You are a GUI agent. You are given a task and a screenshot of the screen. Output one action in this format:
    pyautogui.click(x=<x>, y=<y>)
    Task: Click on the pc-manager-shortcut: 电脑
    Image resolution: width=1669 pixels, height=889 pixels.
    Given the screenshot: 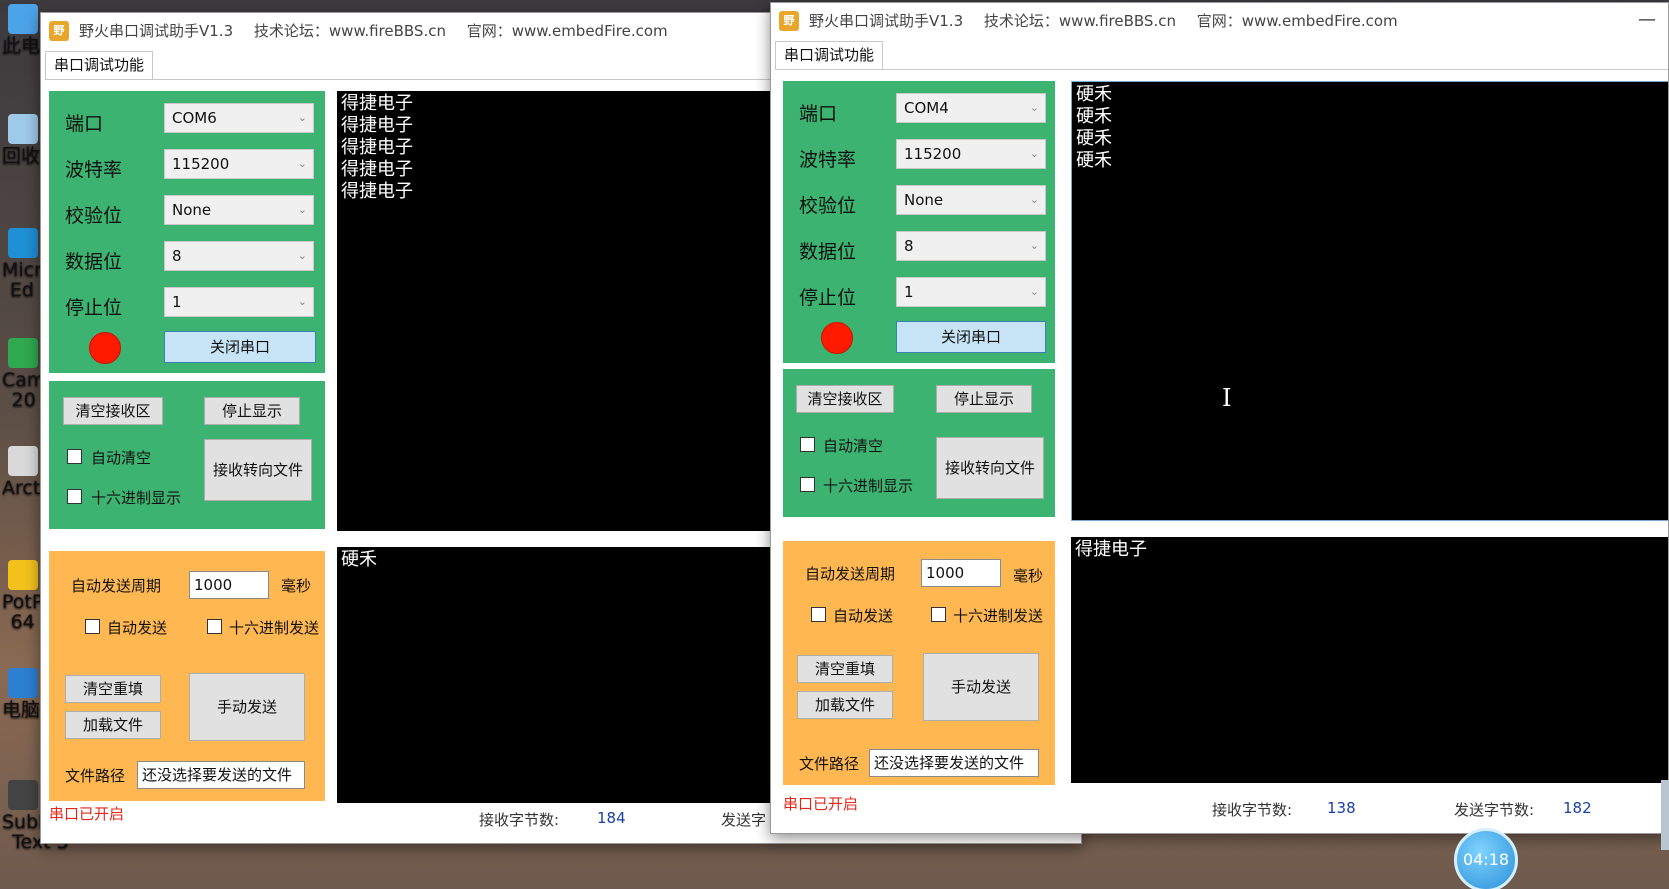 What is the action you would take?
    pyautogui.click(x=23, y=694)
    